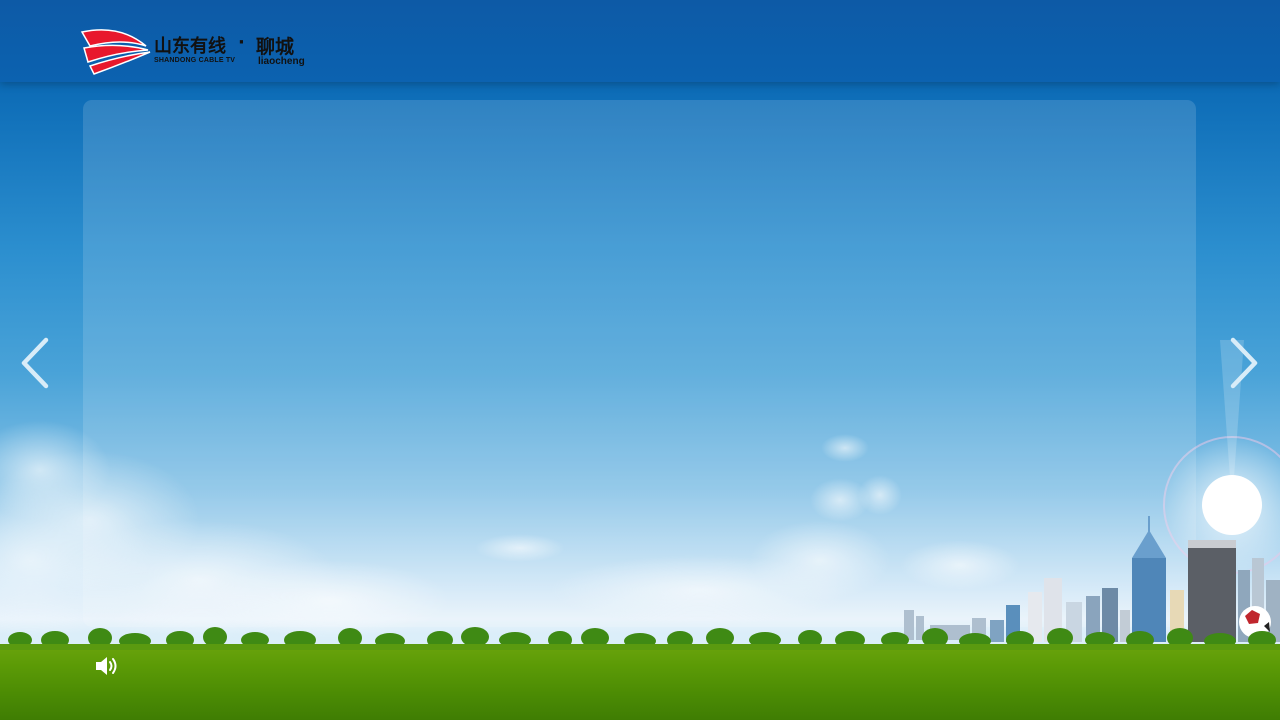 The image size is (1280, 720). Describe the element at coordinates (1092, 579) in the screenshot. I see `city-skyline` at that location.